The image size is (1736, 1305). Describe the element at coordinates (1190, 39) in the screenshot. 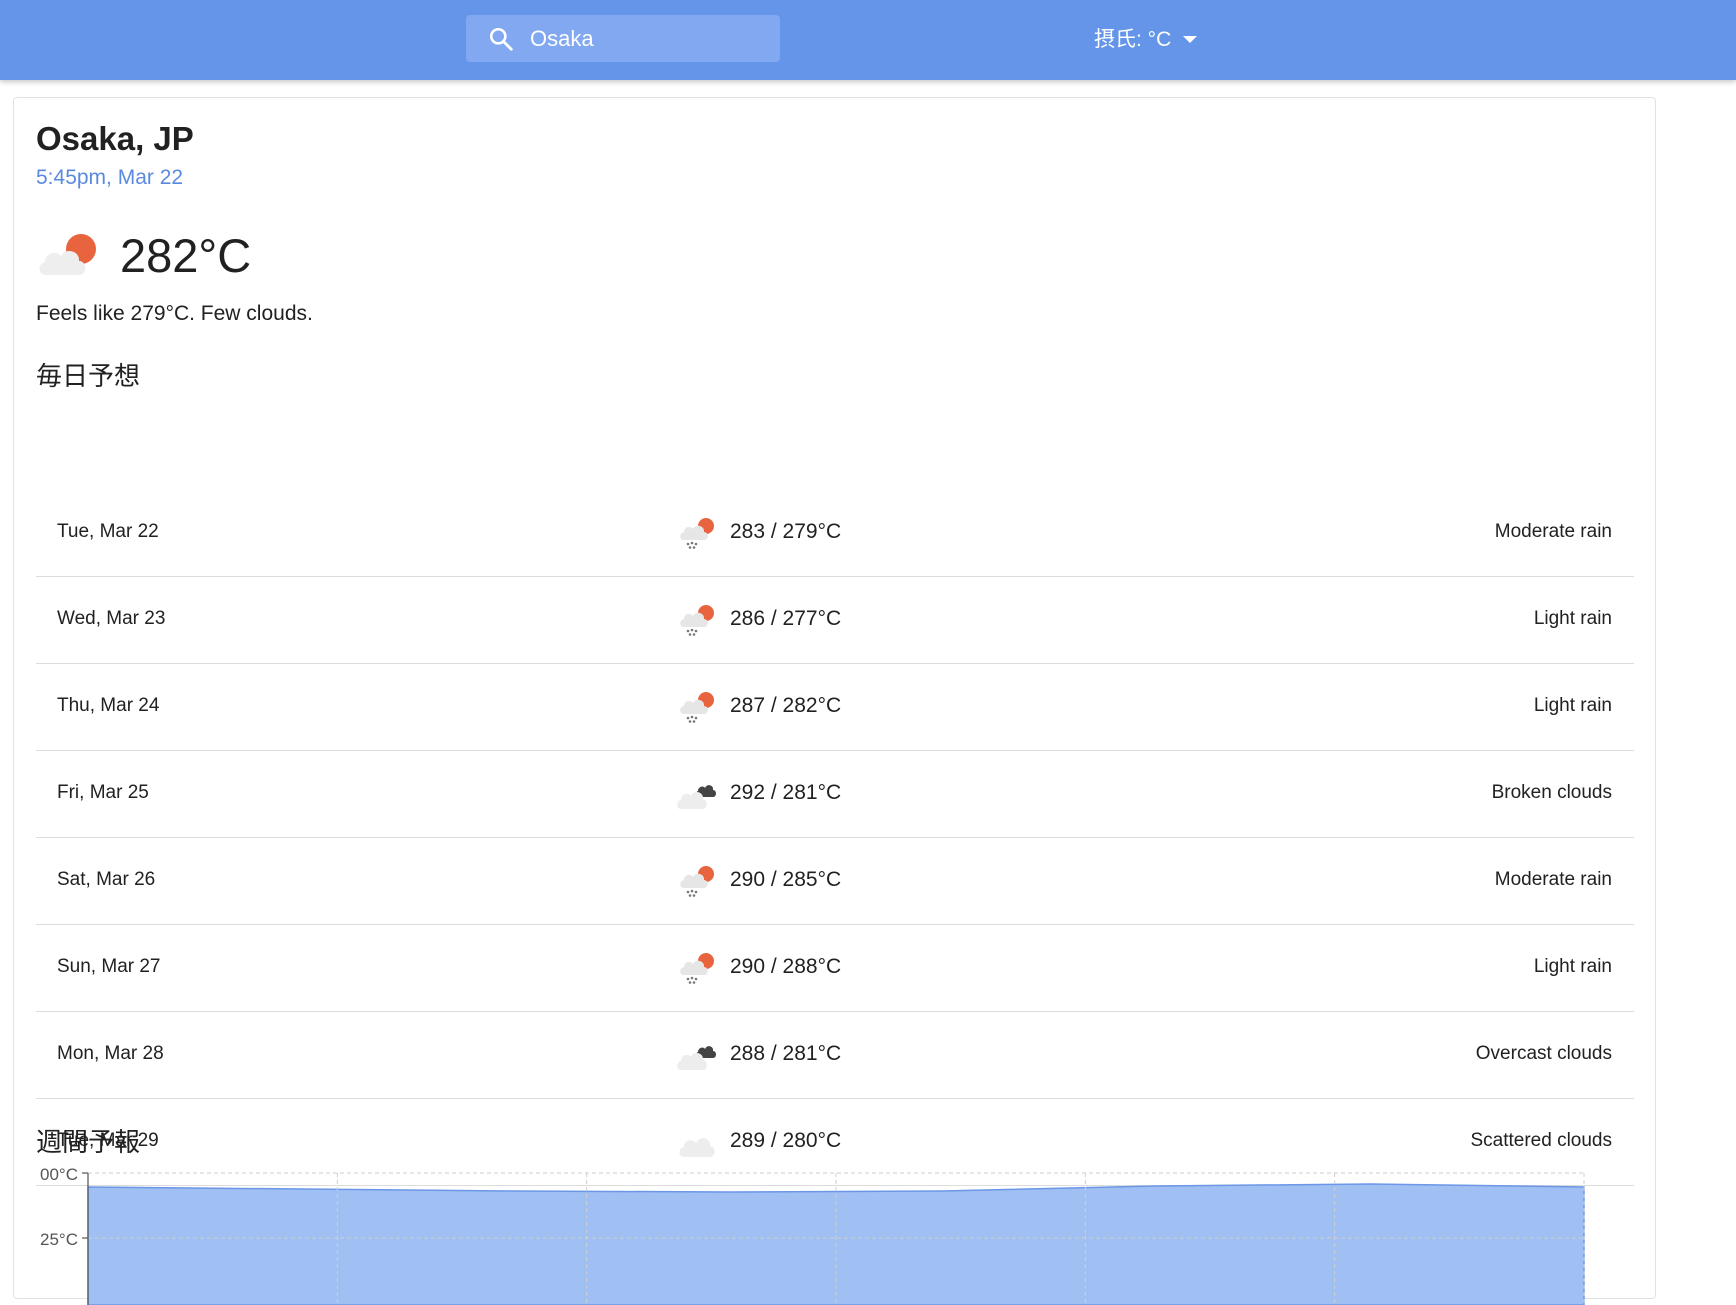

I see `chevron-down-icon` at that location.